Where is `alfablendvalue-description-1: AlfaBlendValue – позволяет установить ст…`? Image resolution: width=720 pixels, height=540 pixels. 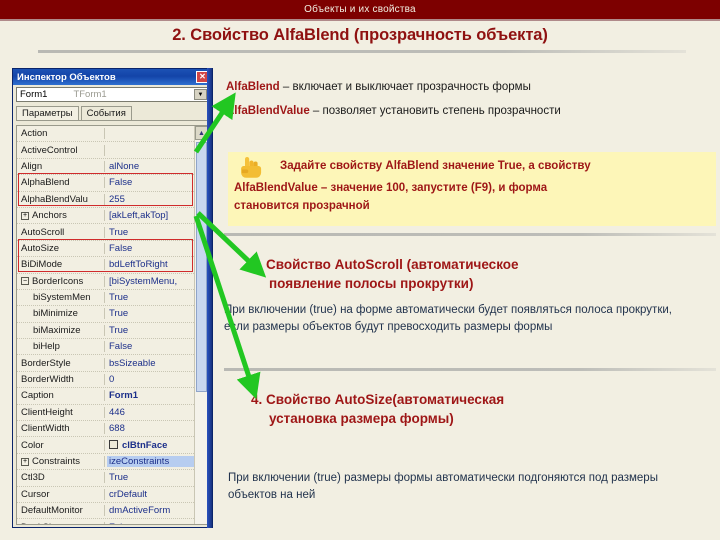 alfablendvalue-description-1: AlfaBlendValue – позволяет установить ст… is located at coordinates (393, 111).